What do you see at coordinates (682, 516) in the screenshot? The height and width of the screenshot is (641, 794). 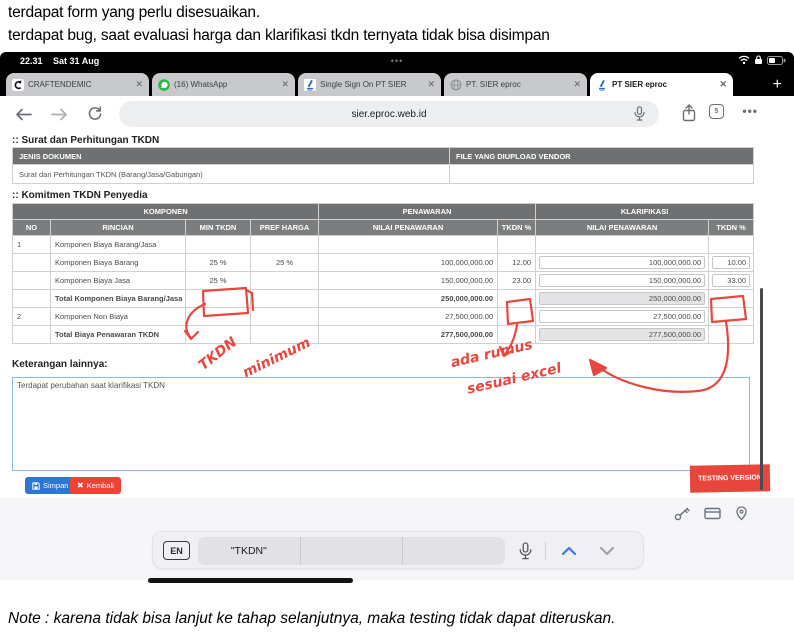 I see `password-key-icon` at bounding box center [682, 516].